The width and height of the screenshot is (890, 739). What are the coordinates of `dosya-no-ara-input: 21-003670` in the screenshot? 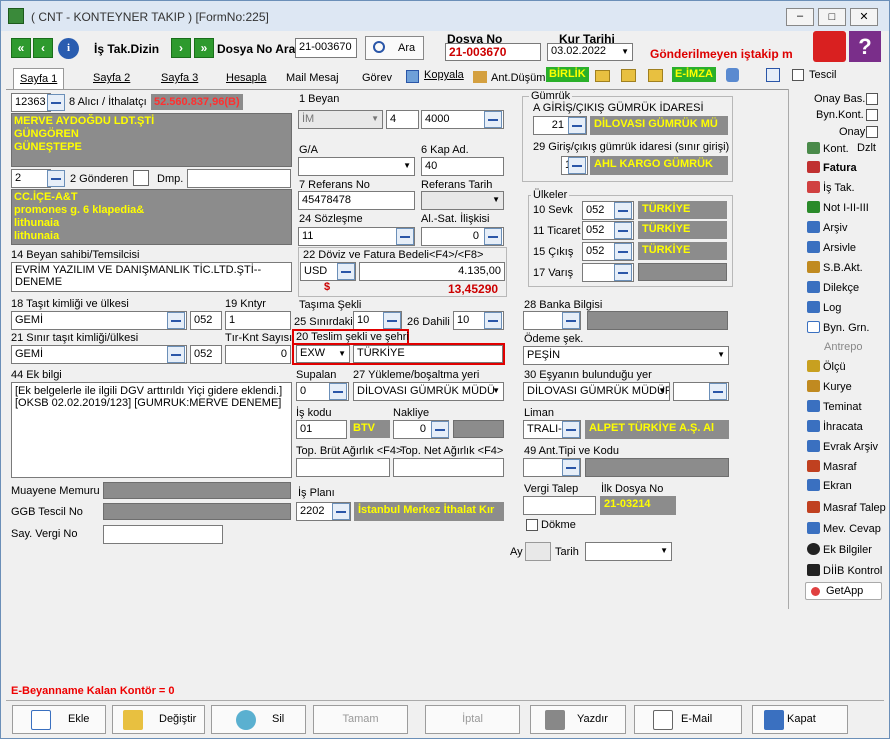 It's located at (326, 48).